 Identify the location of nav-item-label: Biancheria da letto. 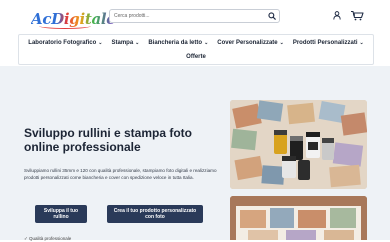
(175, 43).